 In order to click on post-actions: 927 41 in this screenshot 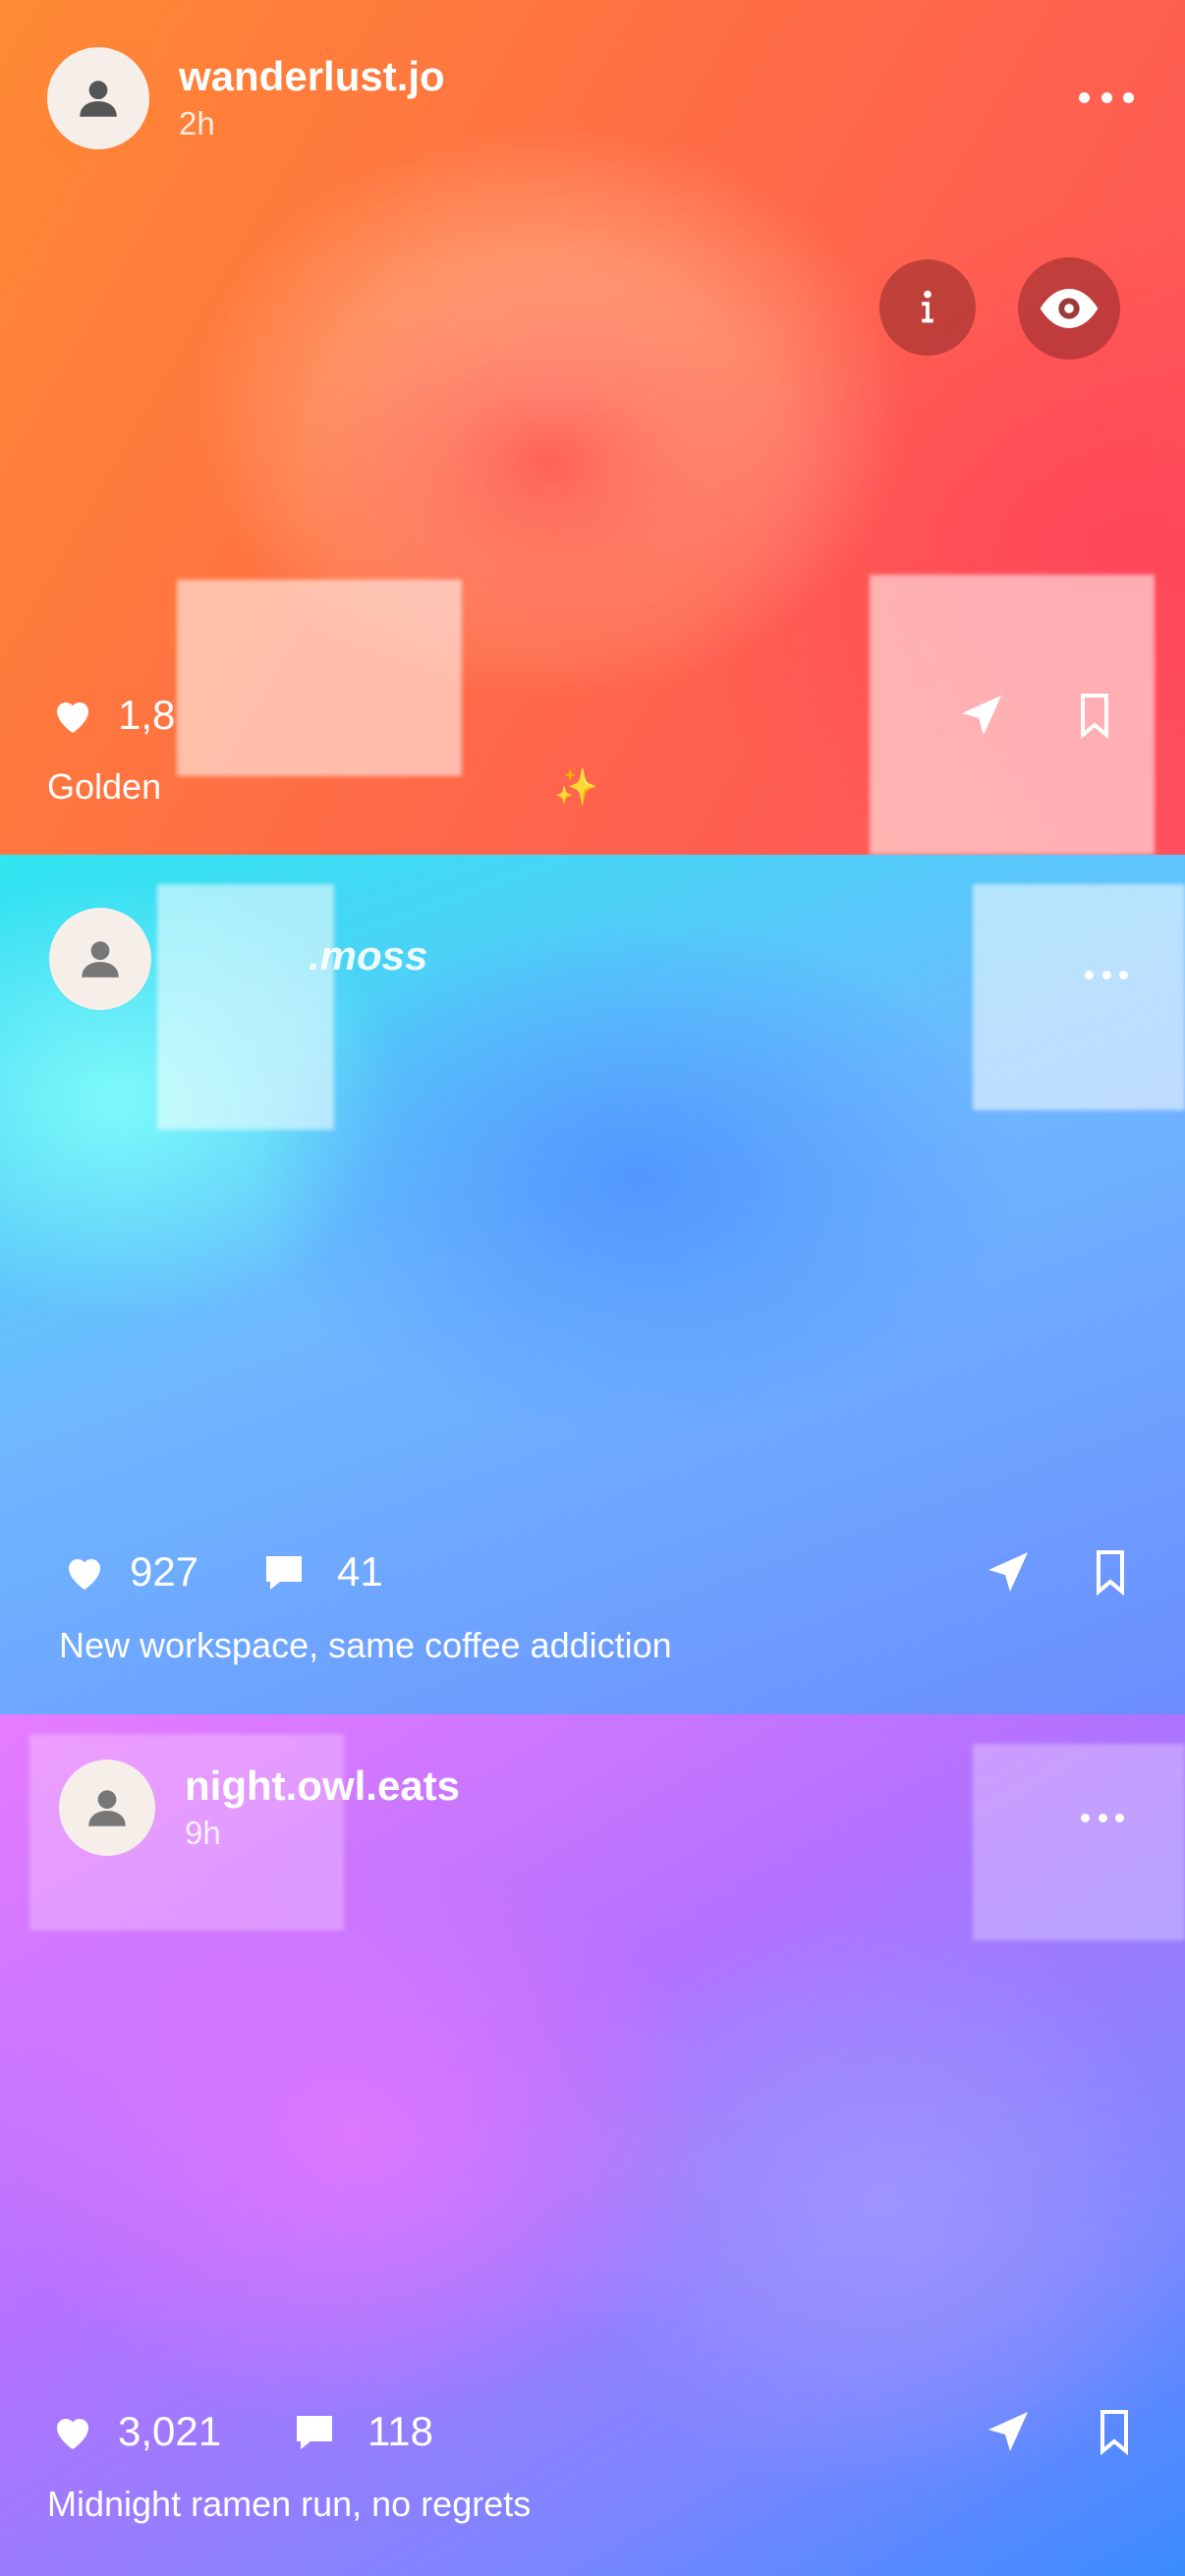, I will do `click(592, 1571)`.